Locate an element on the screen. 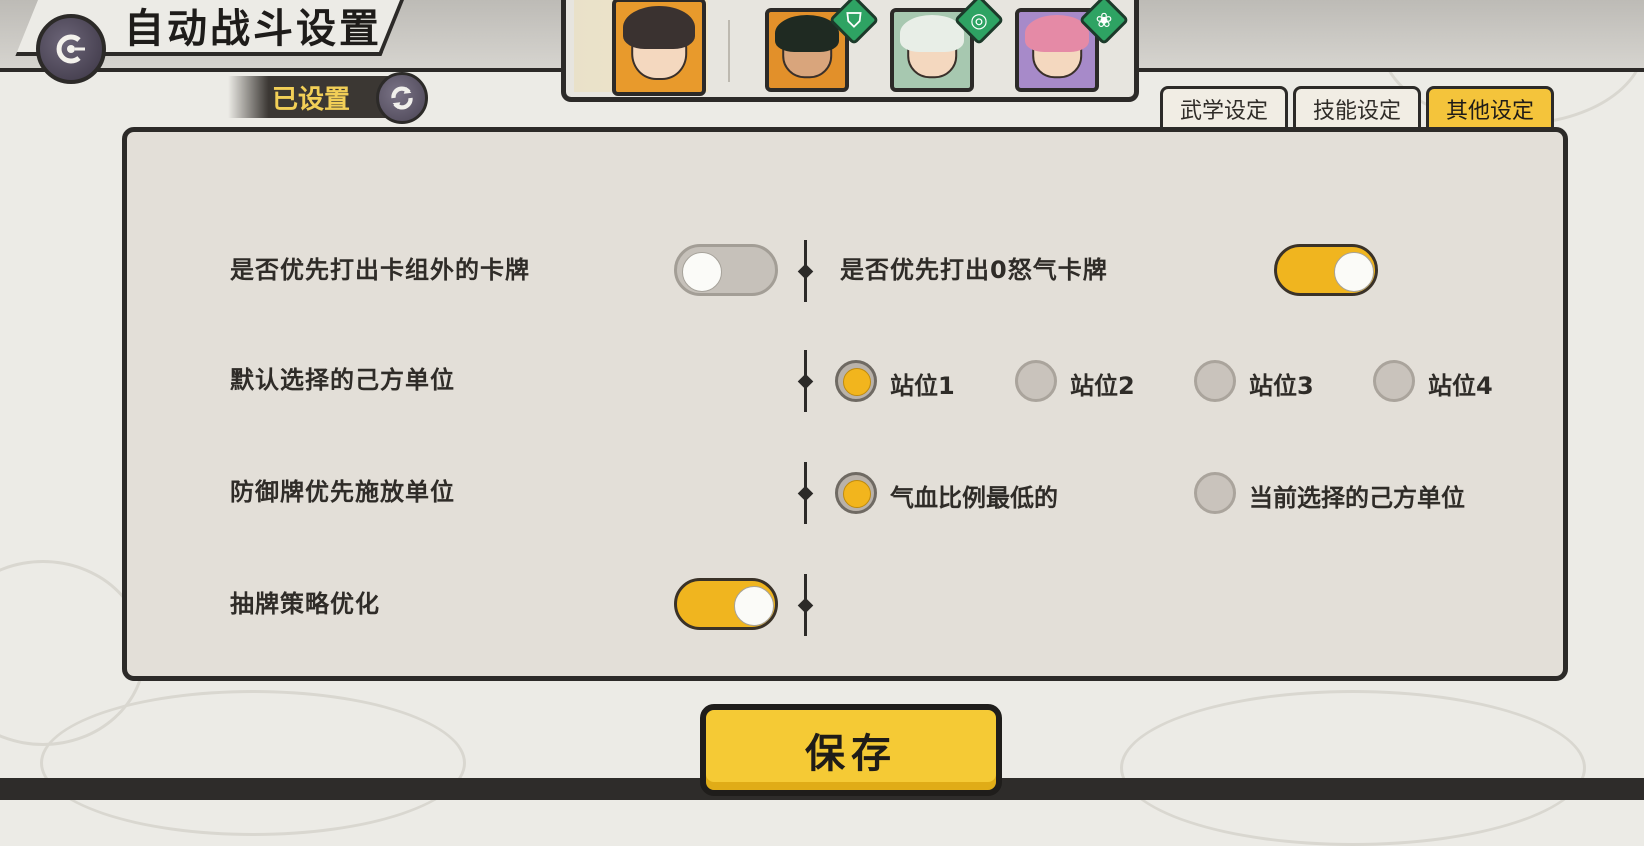  unit-radio-label-4: 站位4 is located at coordinates (1460, 386).